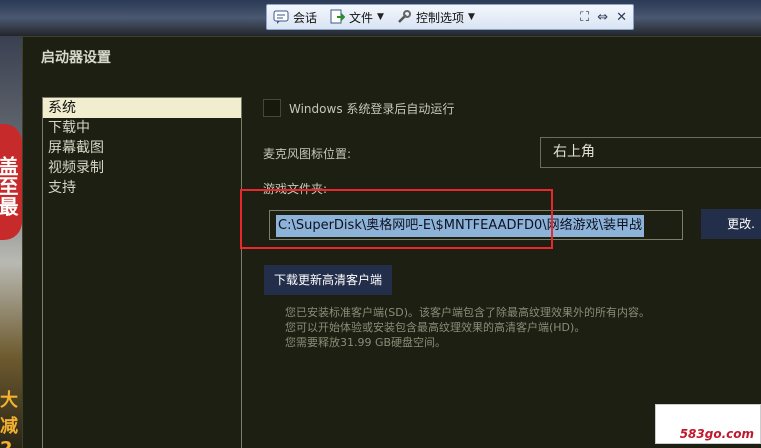 This screenshot has width=761, height=448. I want to click on info-line: 您已安装标准客户端(SD)。该客户端包含了除最高纹理效果外的所有内容。, so click(468, 312).